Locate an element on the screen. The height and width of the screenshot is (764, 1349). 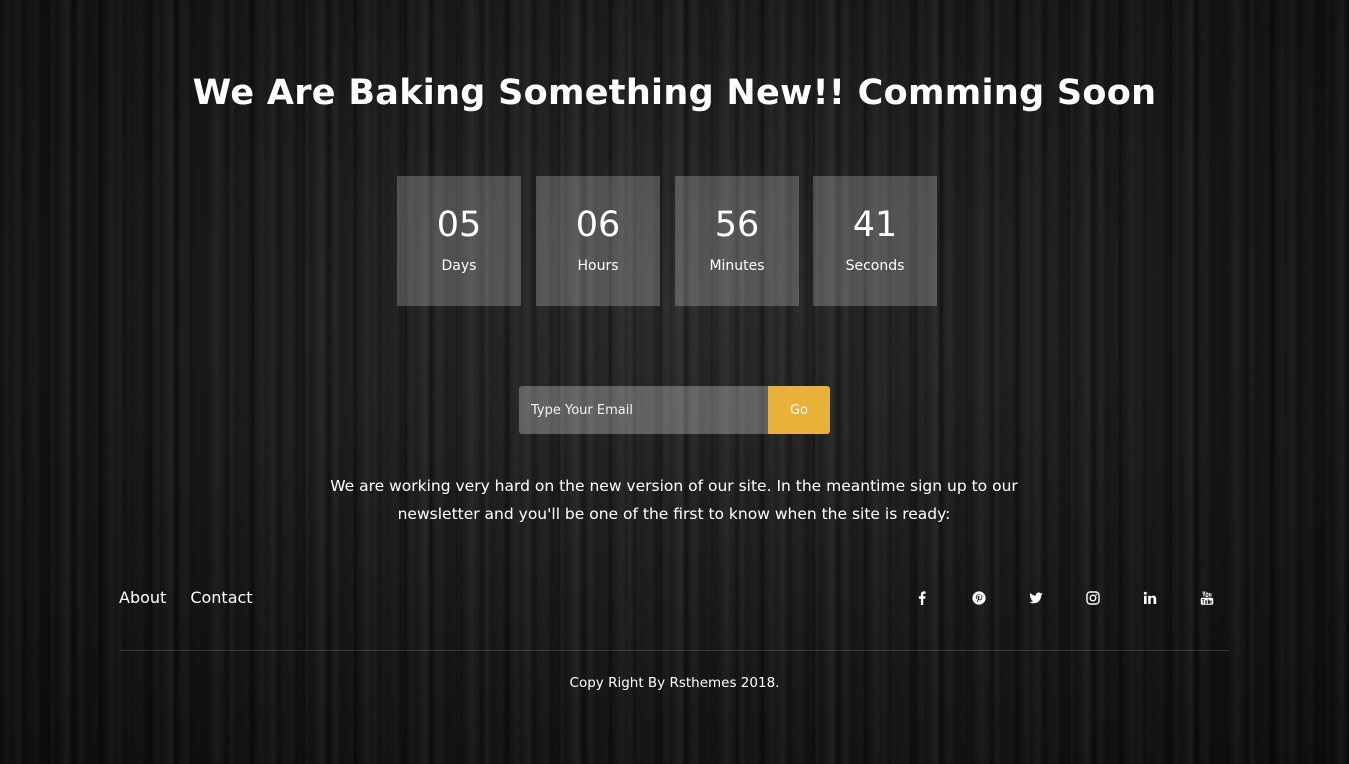
email-input is located at coordinates (643, 410).